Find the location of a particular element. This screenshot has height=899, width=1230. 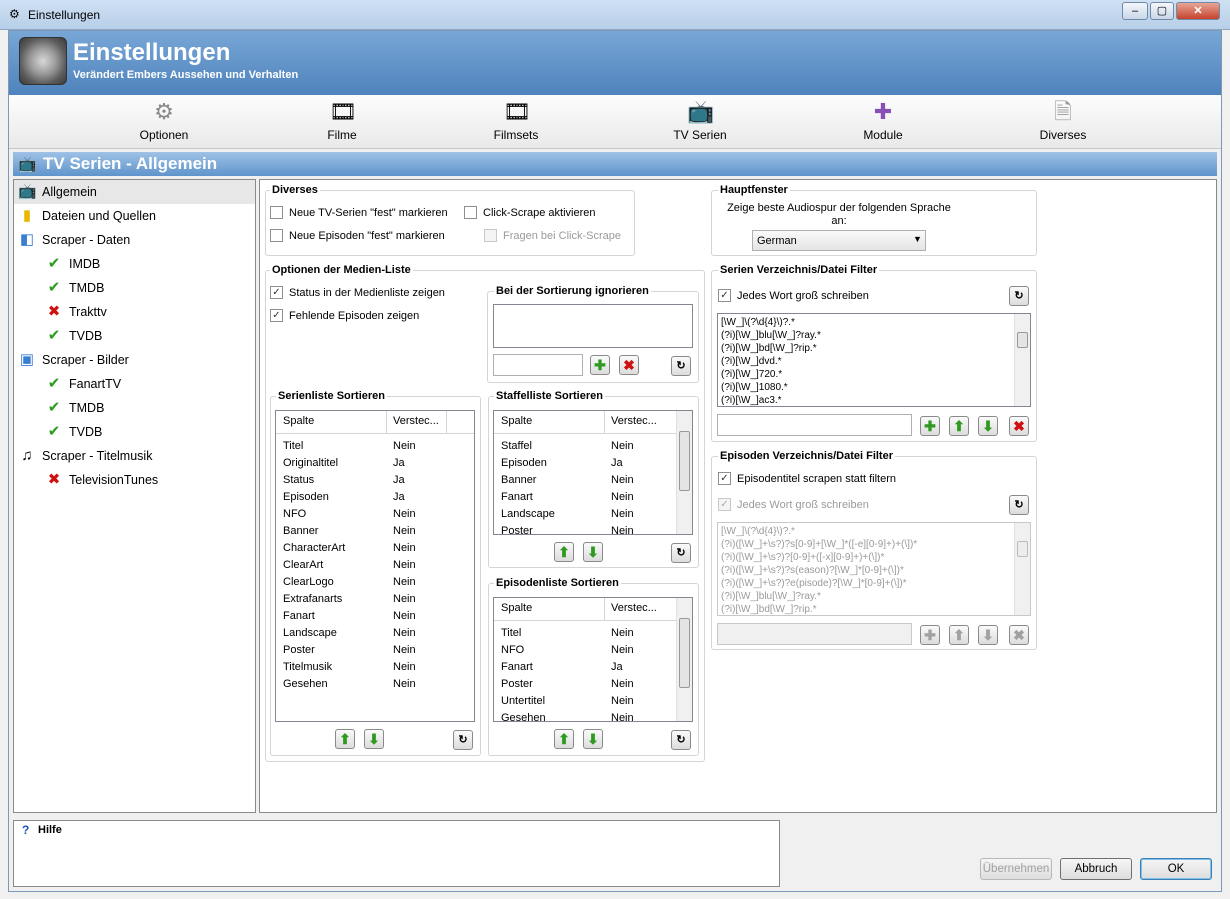

cancel-button: Abbruch is located at coordinates (1096, 869).